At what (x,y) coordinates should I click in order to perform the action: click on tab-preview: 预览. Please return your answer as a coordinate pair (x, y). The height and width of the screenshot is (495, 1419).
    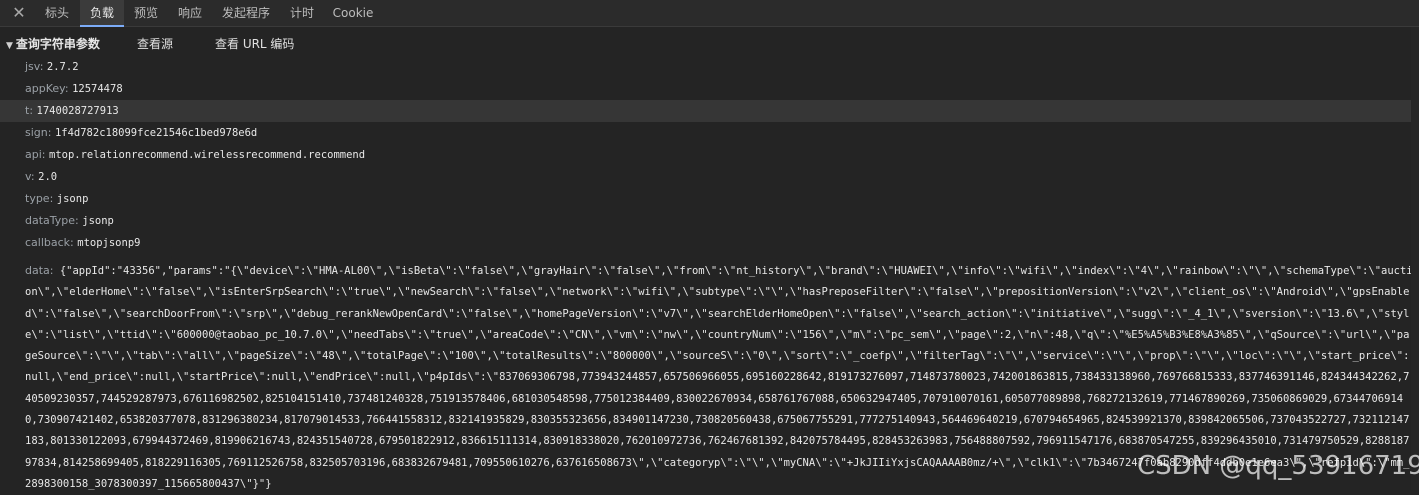
    Looking at the image, I should click on (146, 13).